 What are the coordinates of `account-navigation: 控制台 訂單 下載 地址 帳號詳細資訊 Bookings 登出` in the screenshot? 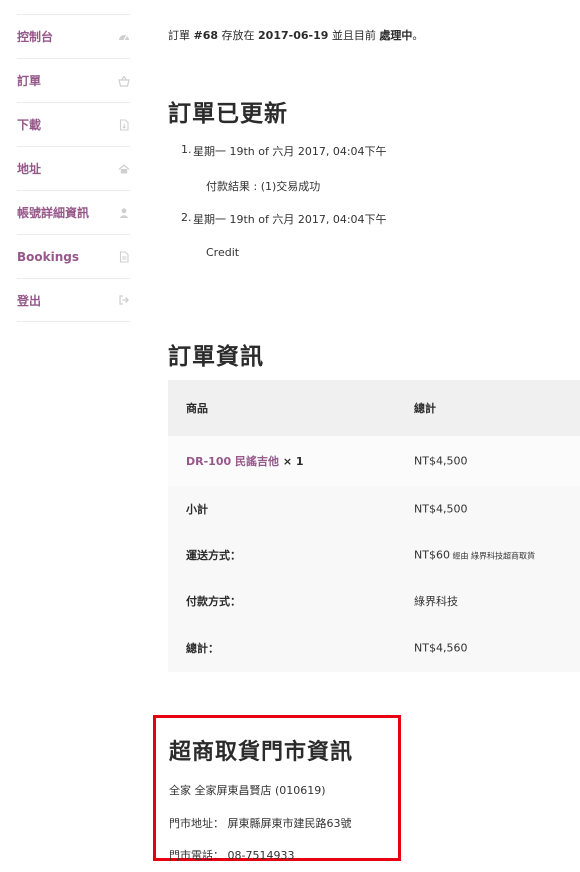 It's located at (73, 168).